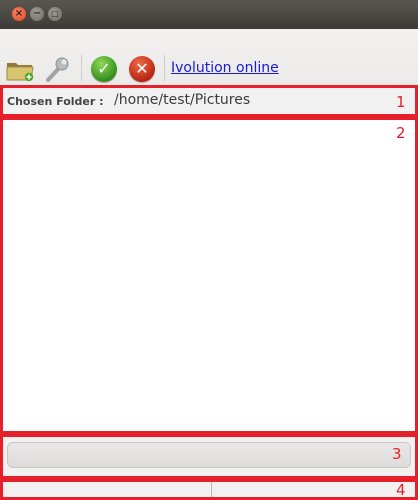 The image size is (418, 500). Describe the element at coordinates (209, 455) in the screenshot. I see `progress-bar` at that location.